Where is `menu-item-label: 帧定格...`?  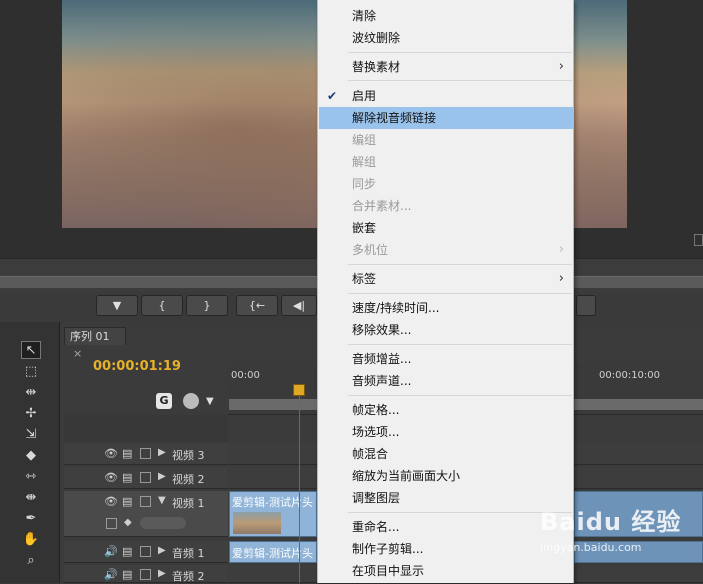 menu-item-label: 帧定格... is located at coordinates (376, 410).